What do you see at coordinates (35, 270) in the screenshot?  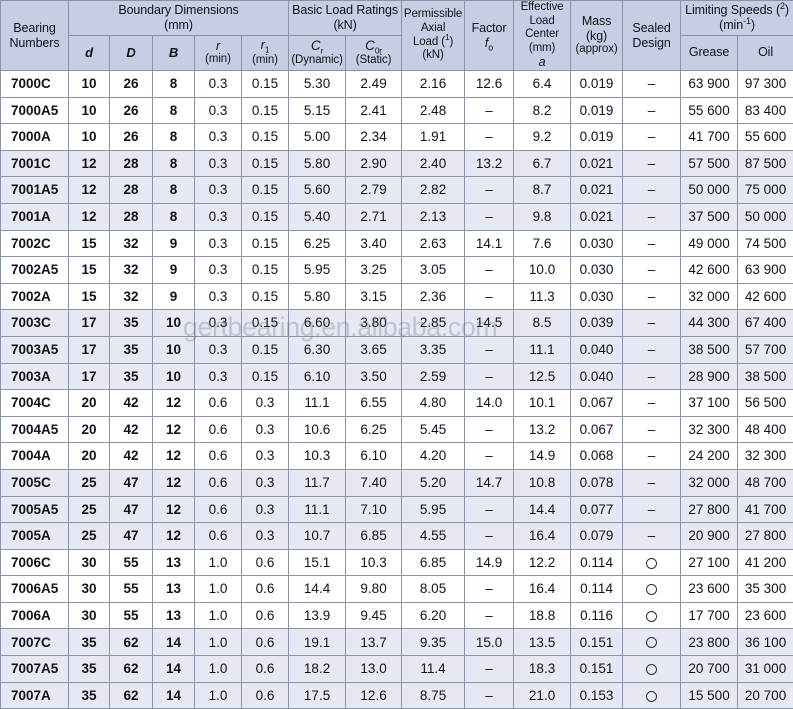 I see `cell-bearing-number: 7002A5` at bounding box center [35, 270].